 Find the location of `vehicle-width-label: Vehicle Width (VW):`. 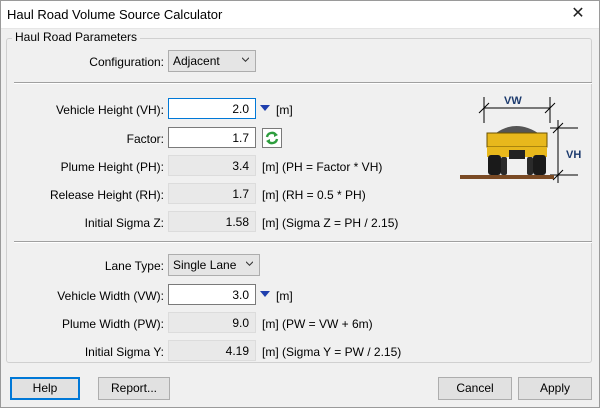

vehicle-width-label: Vehicle Width (VW): is located at coordinates (110, 296).